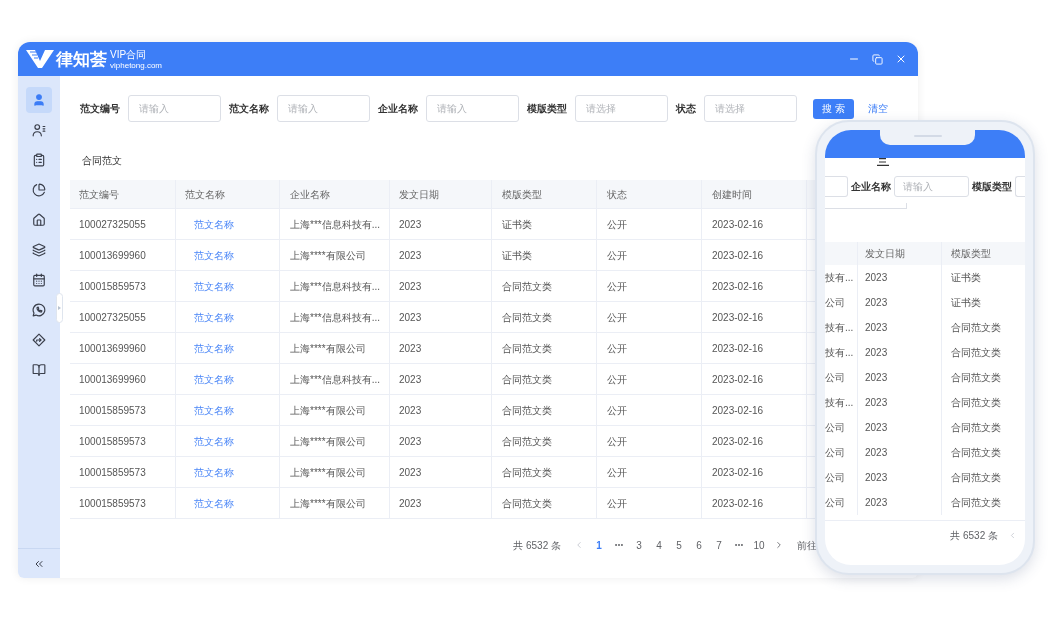 The height and width of the screenshot is (620, 1050). Describe the element at coordinates (112, 317) in the screenshot. I see `table-cell-text: 100027325055` at that location.